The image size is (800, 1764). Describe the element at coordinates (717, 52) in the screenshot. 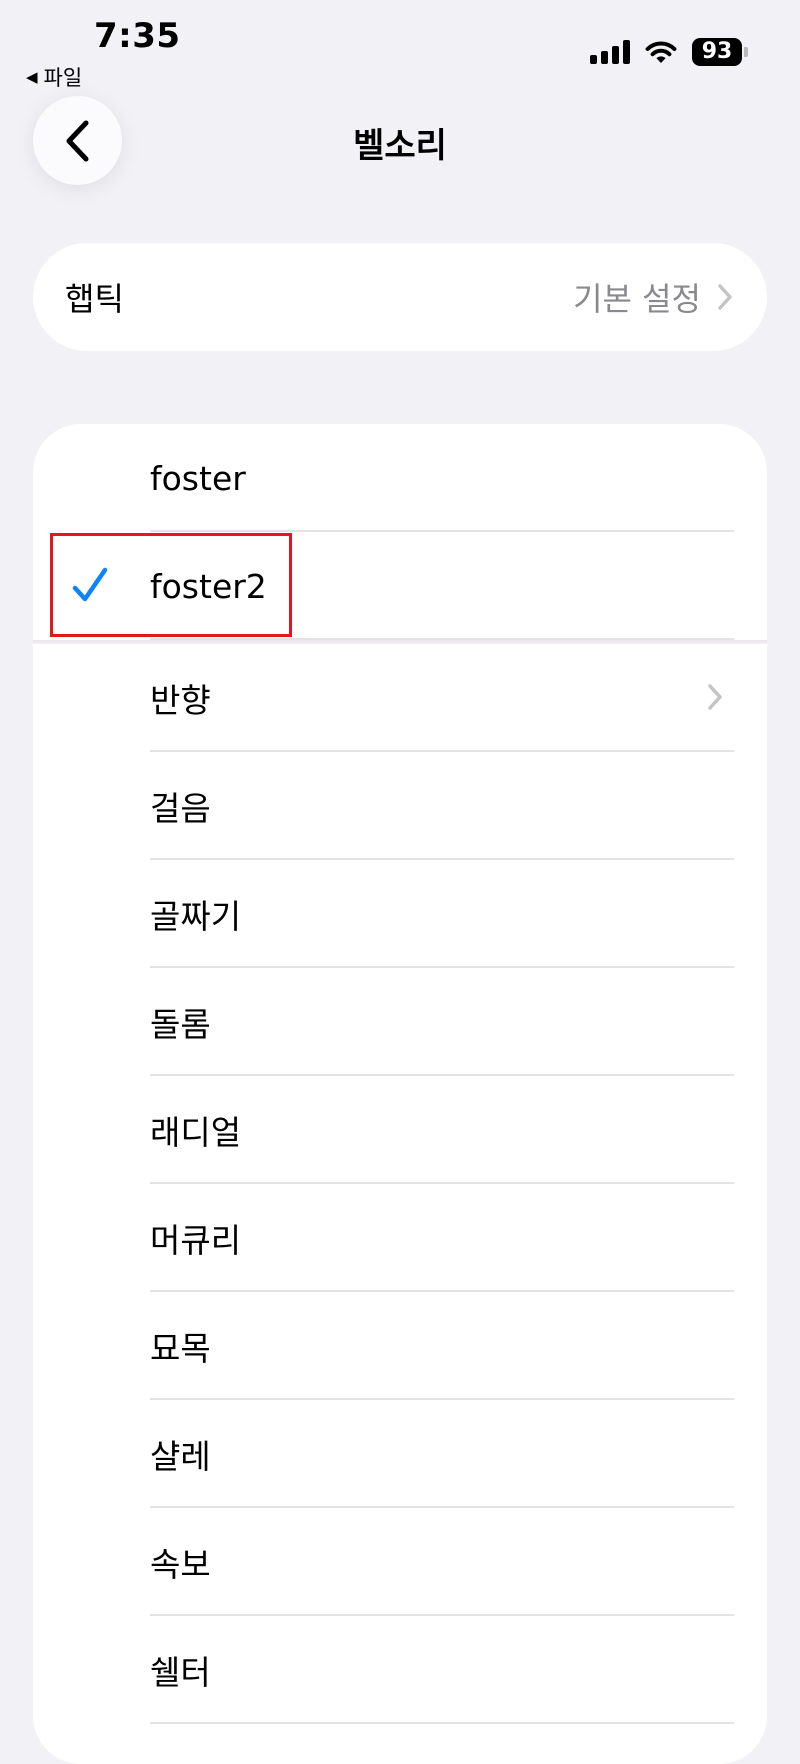

I see `battery-level: 93` at that location.